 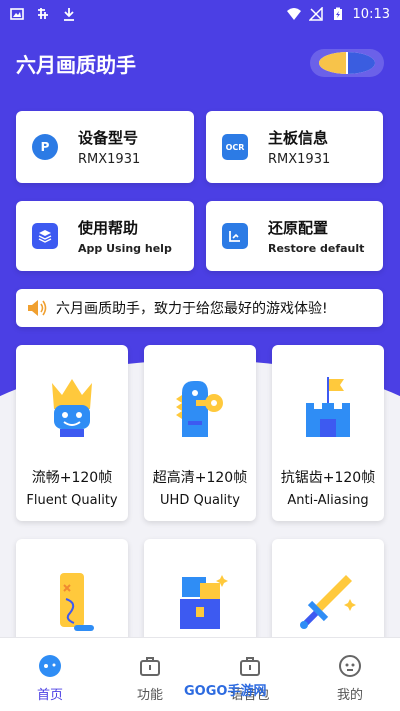 What do you see at coordinates (45, 147) in the screenshot?
I see `pen-p-icon: P` at bounding box center [45, 147].